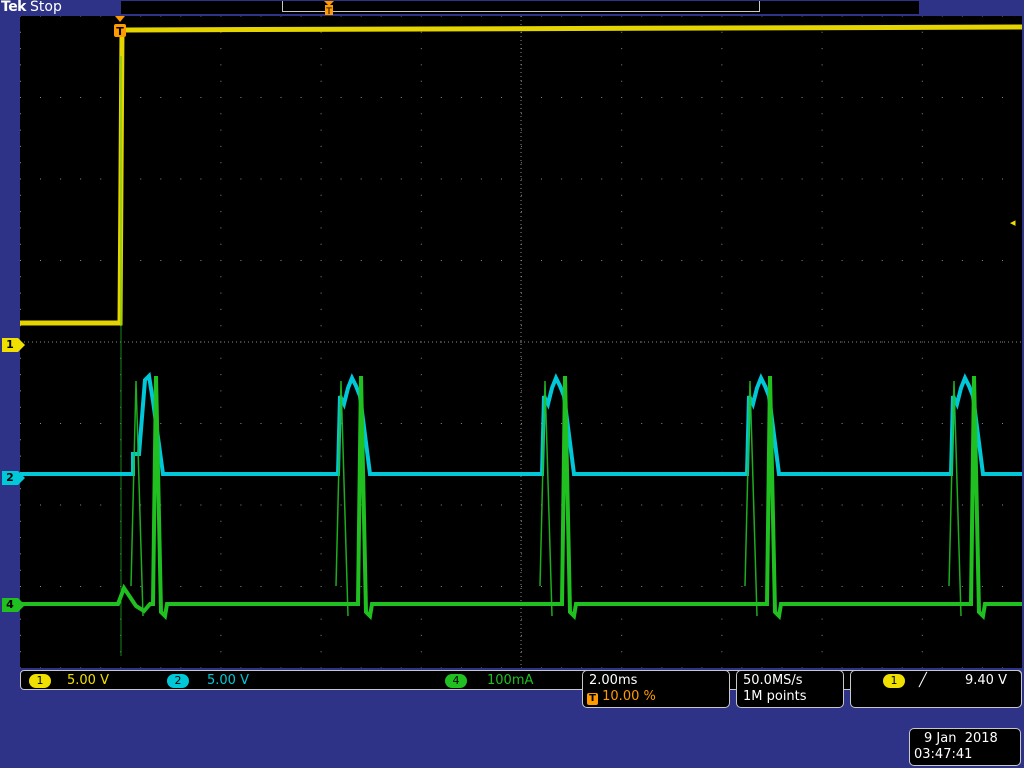 Image resolution: width=1024 pixels, height=768 pixels. What do you see at coordinates (40, 681) in the screenshot?
I see `ch1-badge: 1` at bounding box center [40, 681].